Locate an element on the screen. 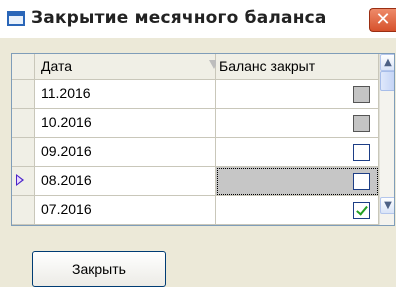 This screenshot has width=396, height=287. date-cell: 08.2016 is located at coordinates (125, 181).